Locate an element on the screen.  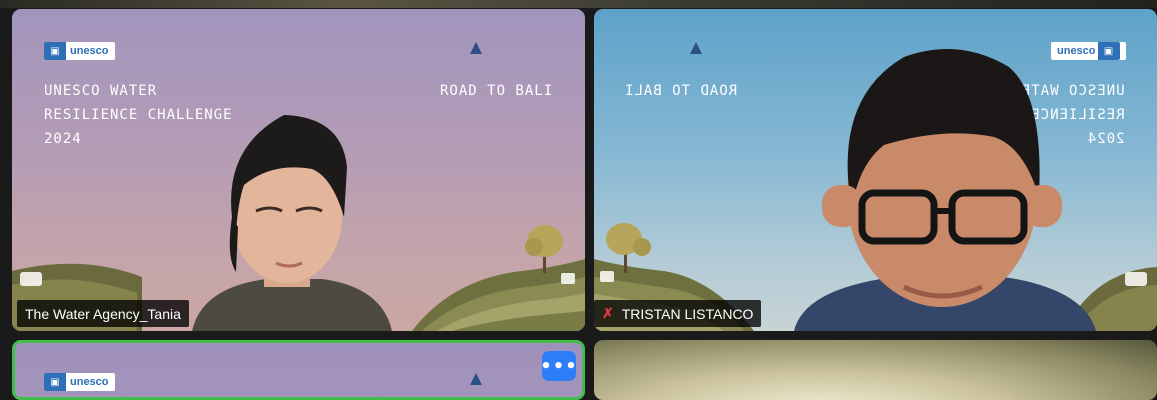
participant-name-label: ✗ TRISTAN LISTANCO is located at coordinates (678, 313).